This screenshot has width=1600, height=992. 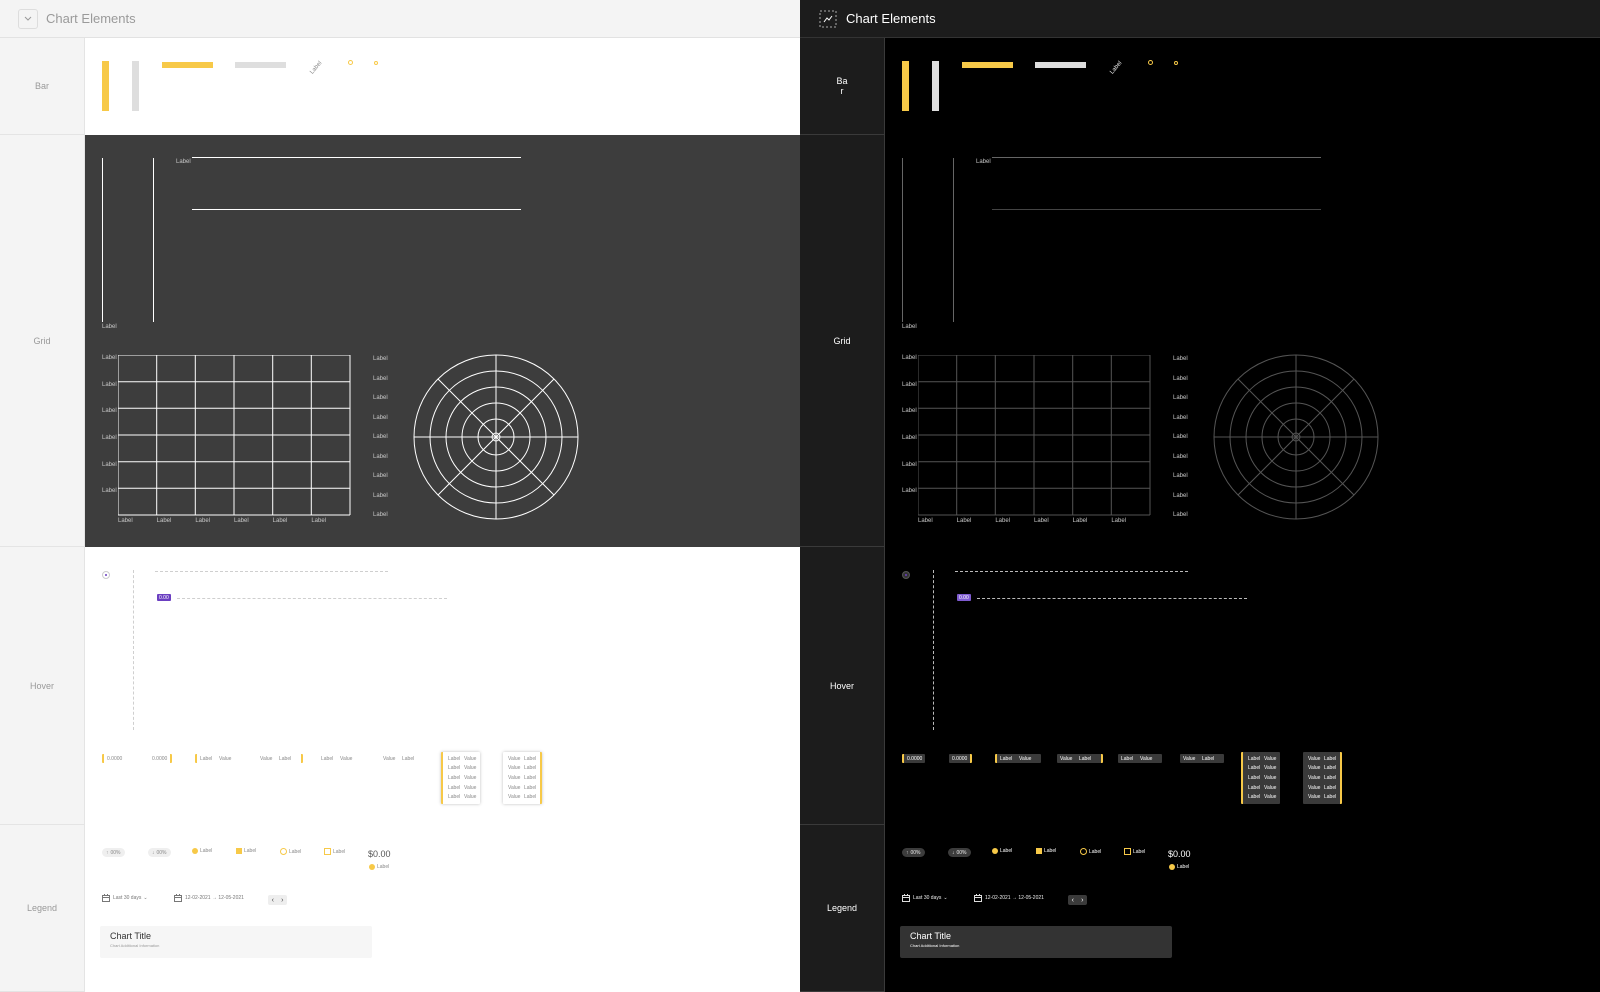 I want to click on change-up-pill: ↑ 00%, so click(x=913, y=852).